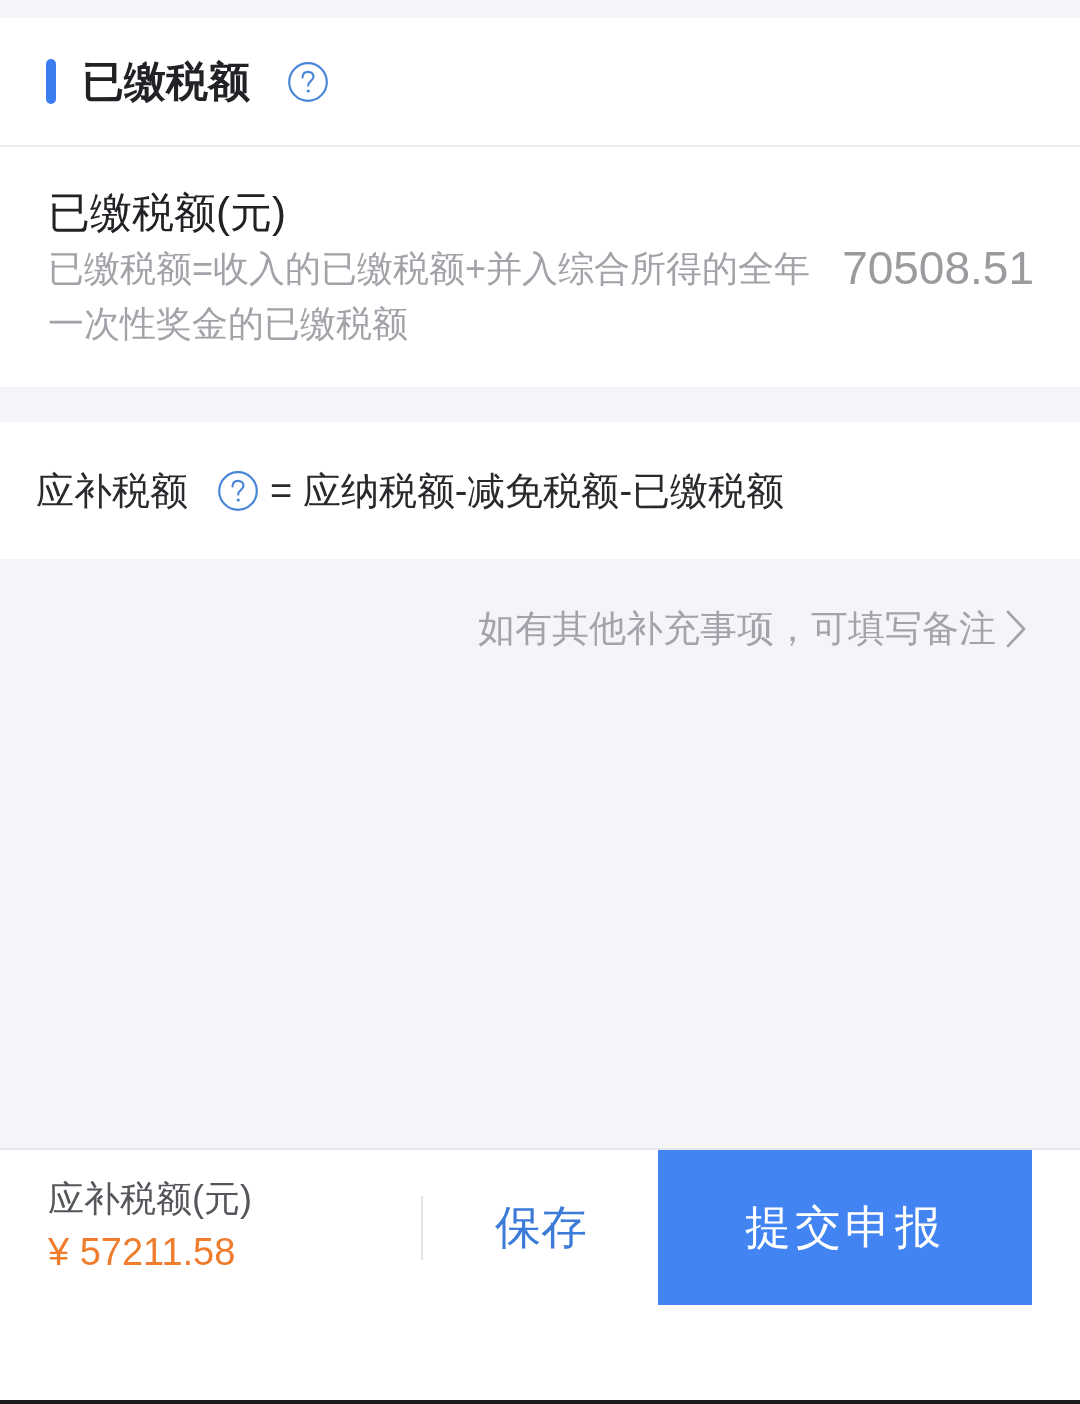 This screenshot has width=1080, height=1404. I want to click on field-label: 已缴税额(元), so click(167, 213).